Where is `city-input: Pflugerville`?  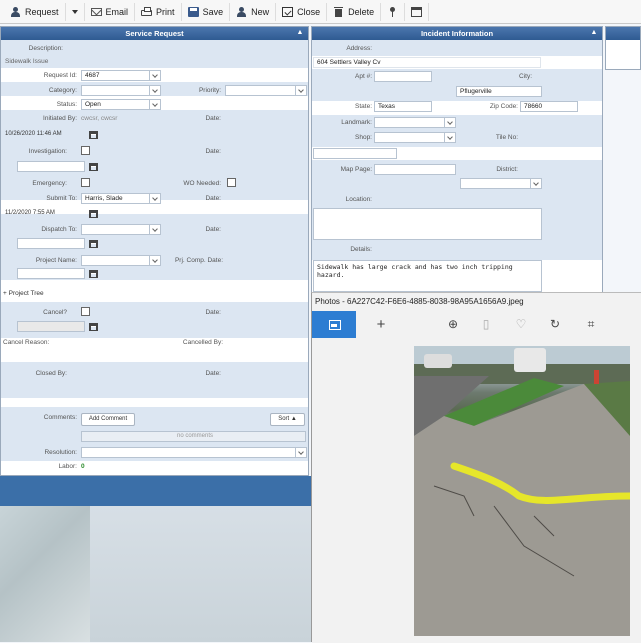 city-input: Pflugerville is located at coordinates (499, 91).